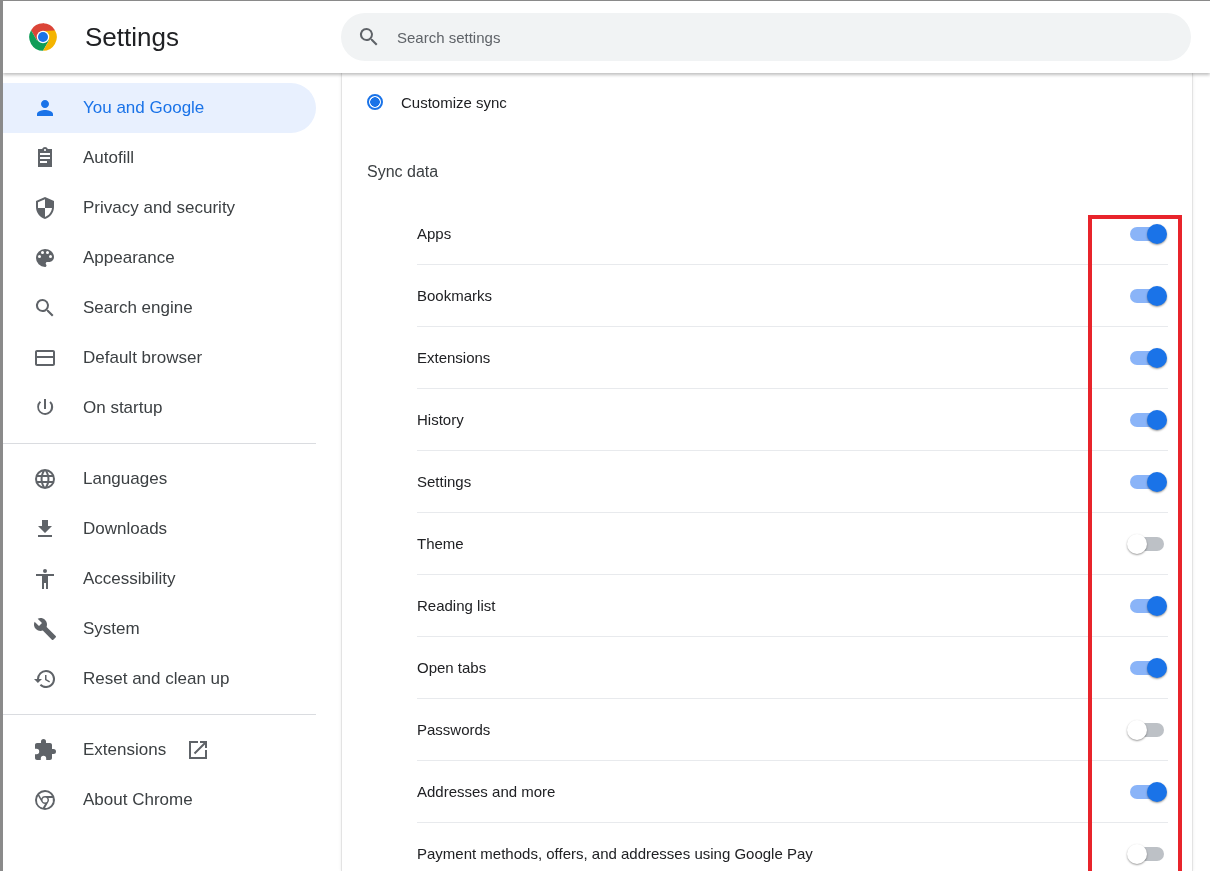 Image resolution: width=1210 pixels, height=871 pixels. Describe the element at coordinates (440, 543) in the screenshot. I see `toggle-label: Theme` at that location.